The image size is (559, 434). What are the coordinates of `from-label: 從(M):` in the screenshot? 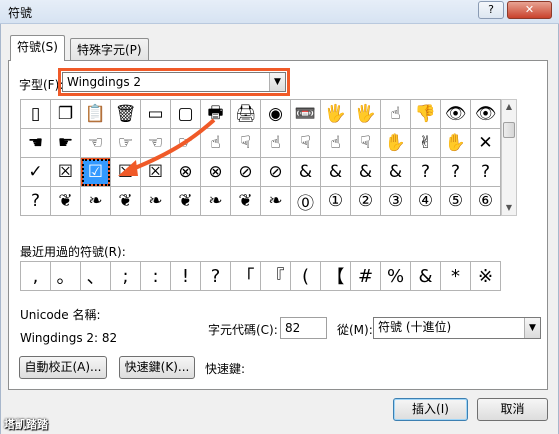 It's located at (355, 330).